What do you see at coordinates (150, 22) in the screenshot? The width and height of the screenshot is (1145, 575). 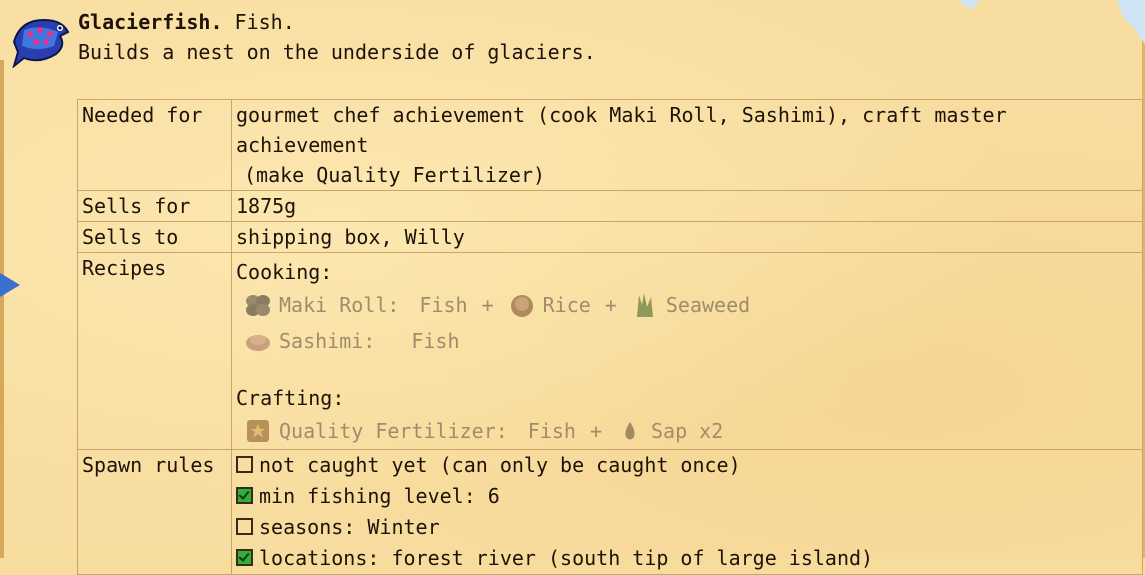 I see `item-name: Glacierfish.` at bounding box center [150, 22].